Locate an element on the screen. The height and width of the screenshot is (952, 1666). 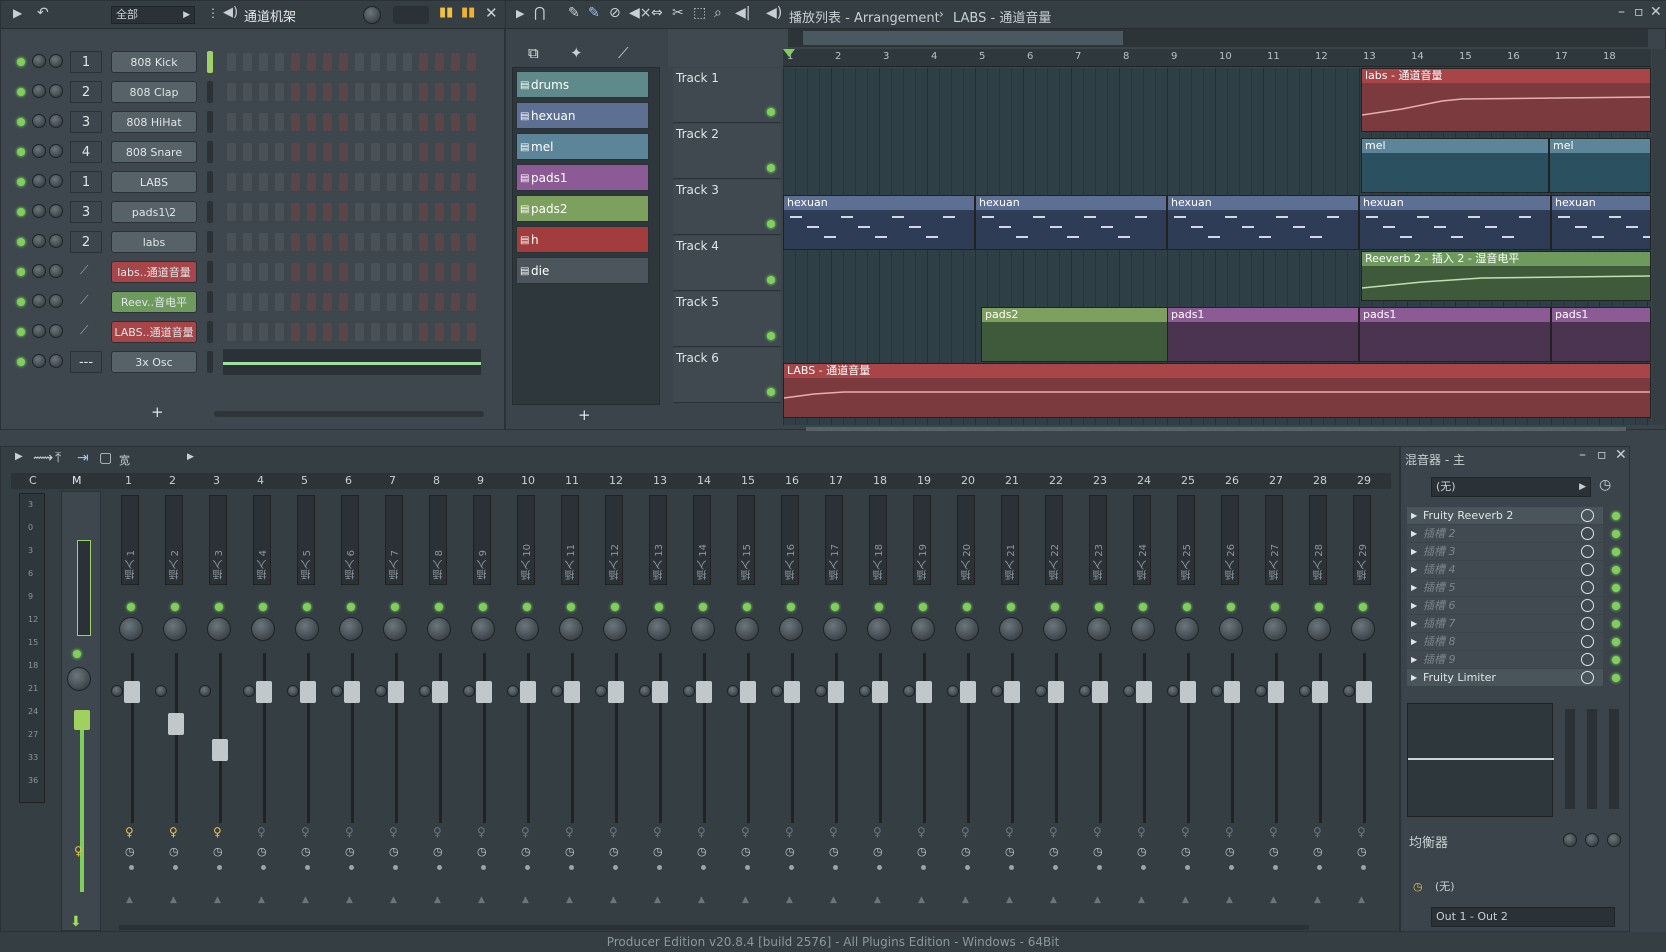
clip-track5-pads2: pads2 is located at coordinates (1077, 334).